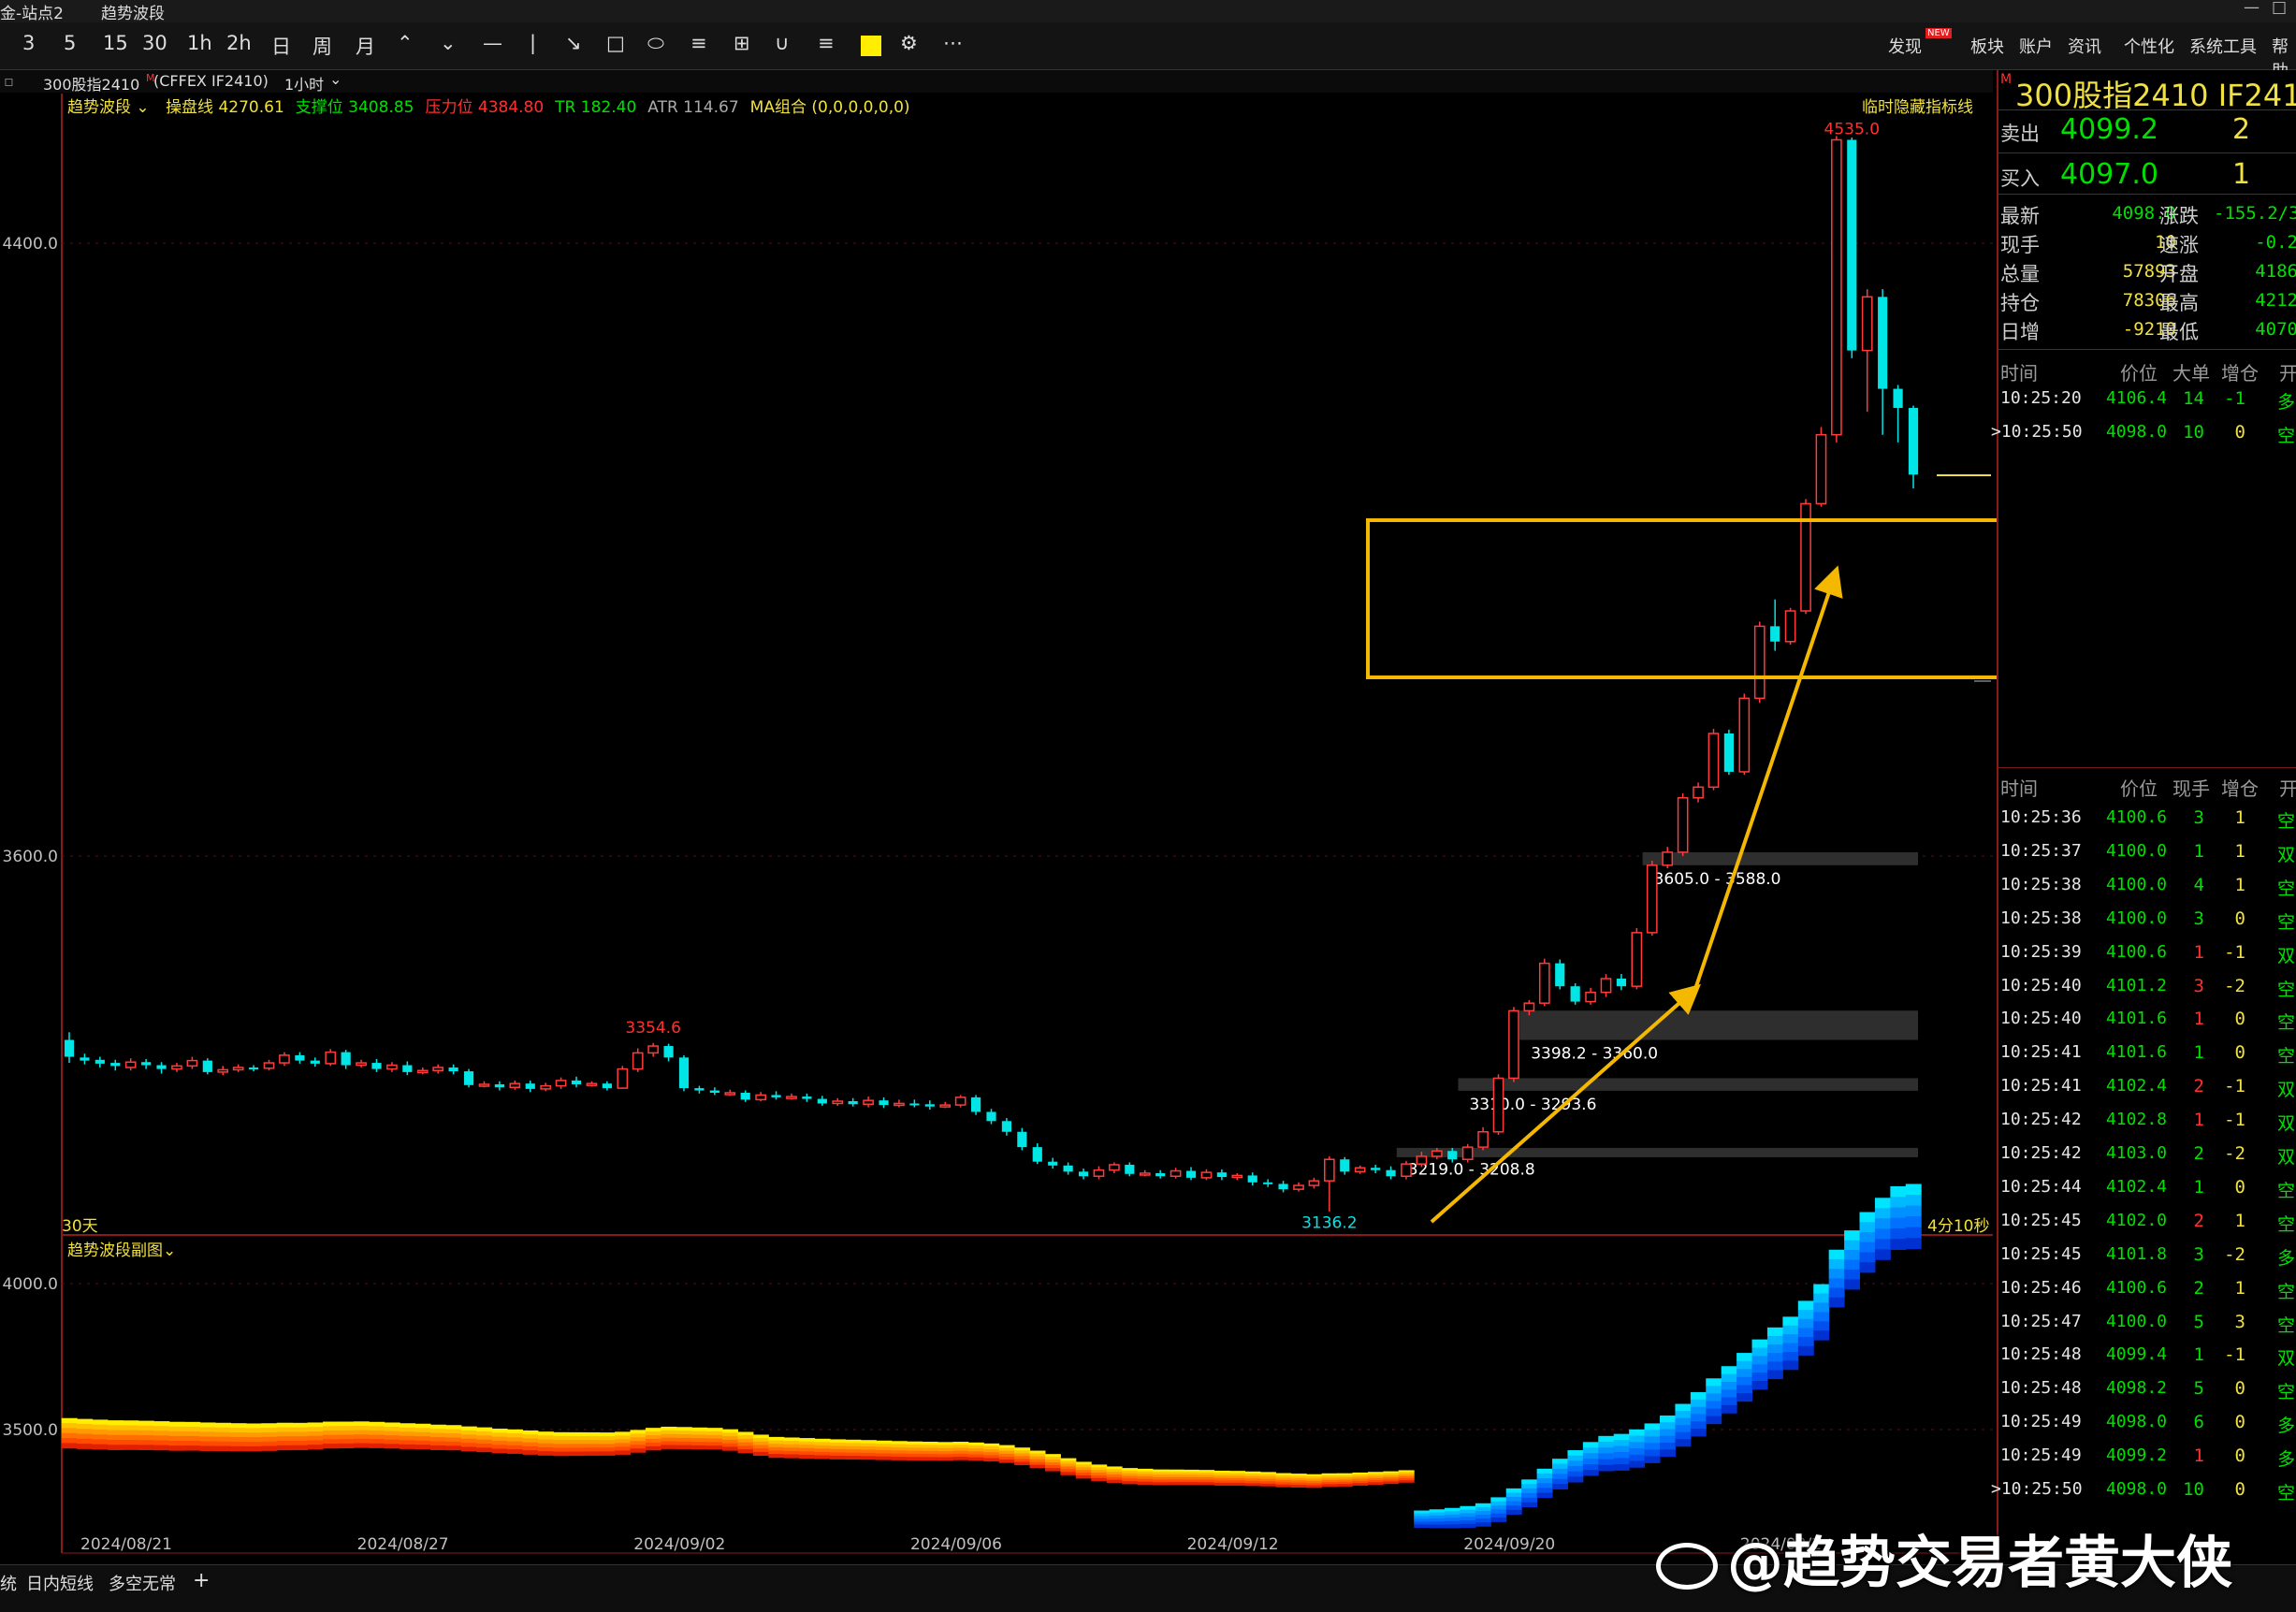 This screenshot has width=2296, height=1612. I want to click on tick-row: 10:25:45 4101.8 3 -2 多, so click(2147, 1261).